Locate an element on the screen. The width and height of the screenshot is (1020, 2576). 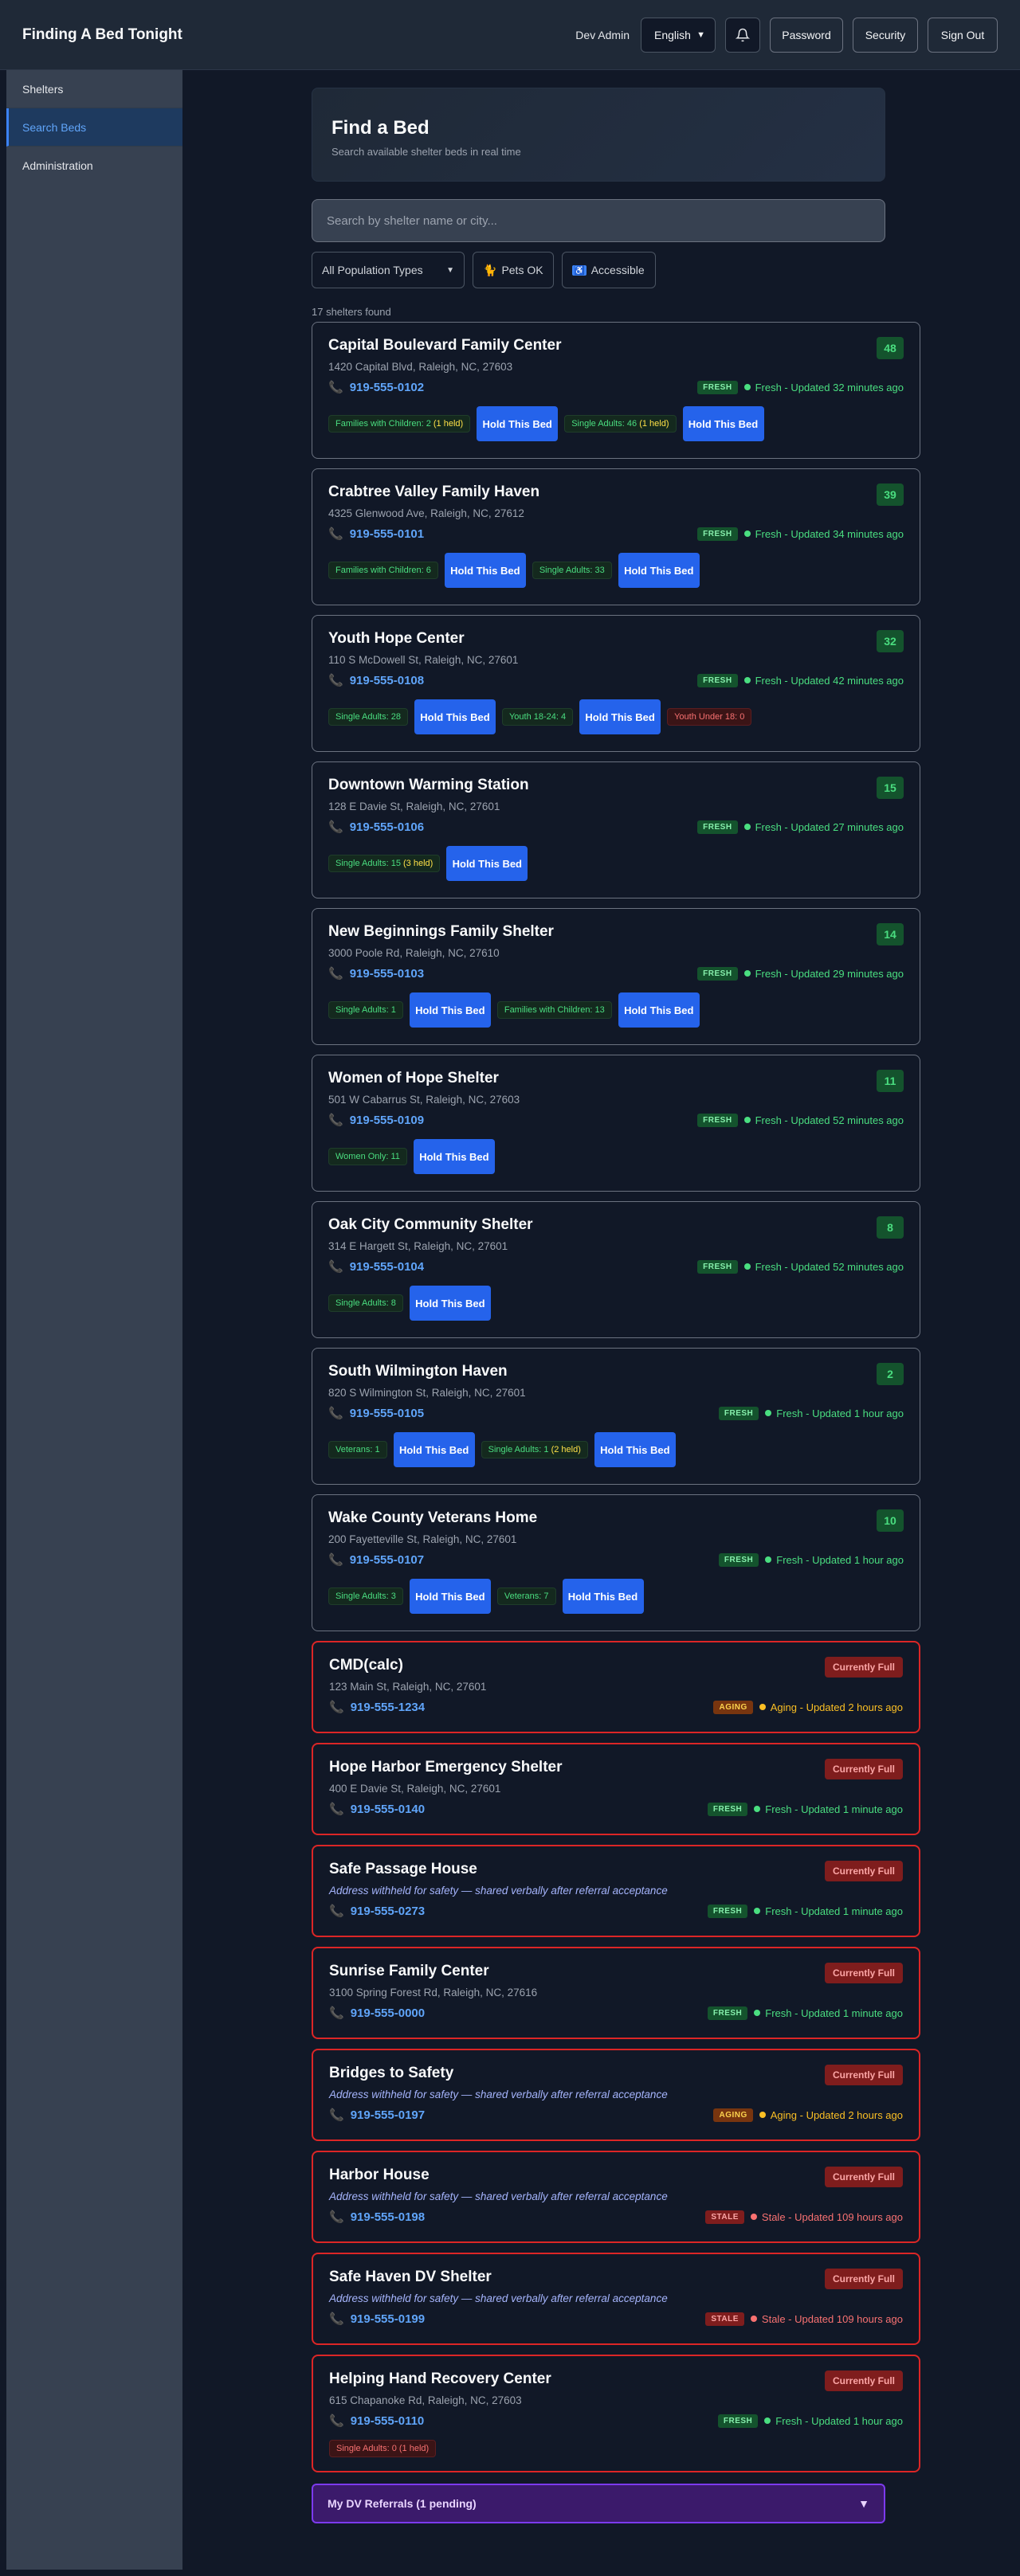
shelter-address: 200 Fayetteville St, Raleigh, NC, 27601 is located at coordinates (423, 1539).